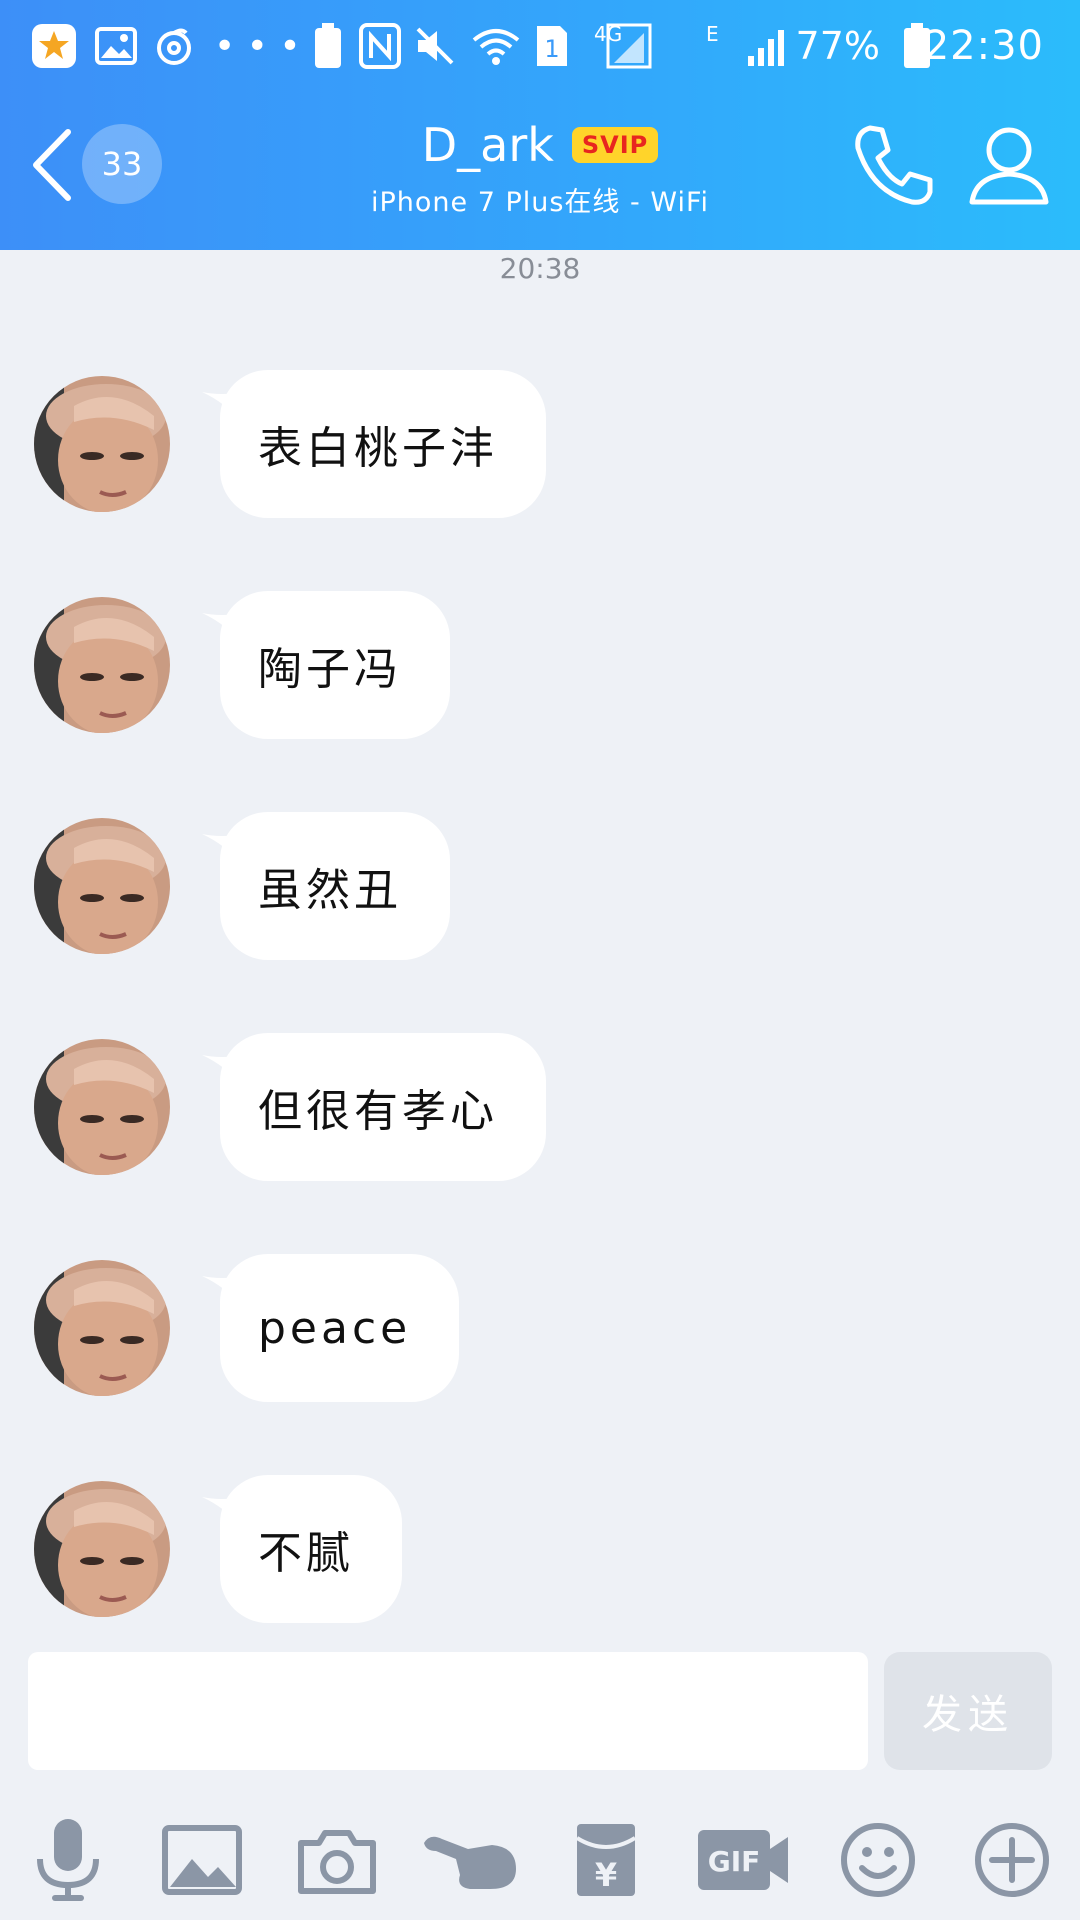 The height and width of the screenshot is (1920, 1080). Describe the element at coordinates (311, 1549) in the screenshot. I see `message-bubble: 不腻` at that location.